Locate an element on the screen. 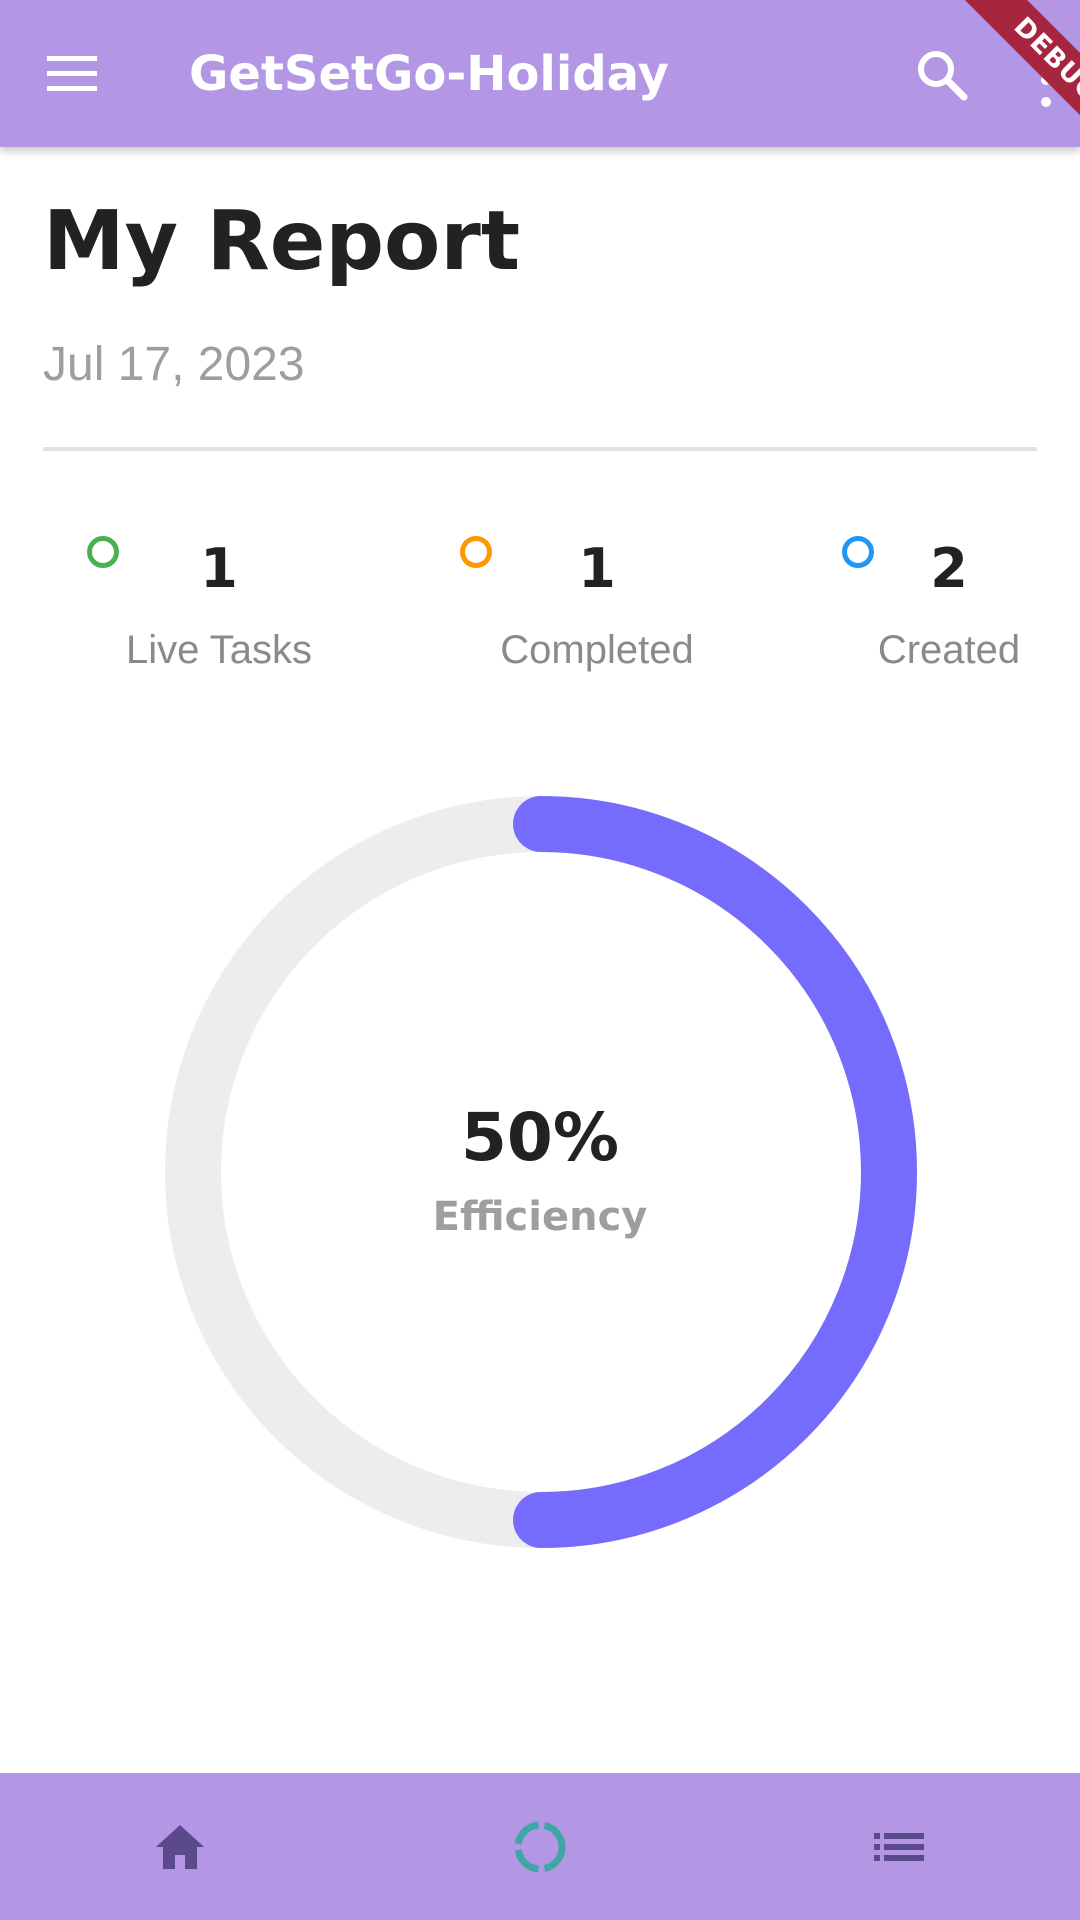 The height and width of the screenshot is (1920, 1080). search-icon is located at coordinates (942, 75).